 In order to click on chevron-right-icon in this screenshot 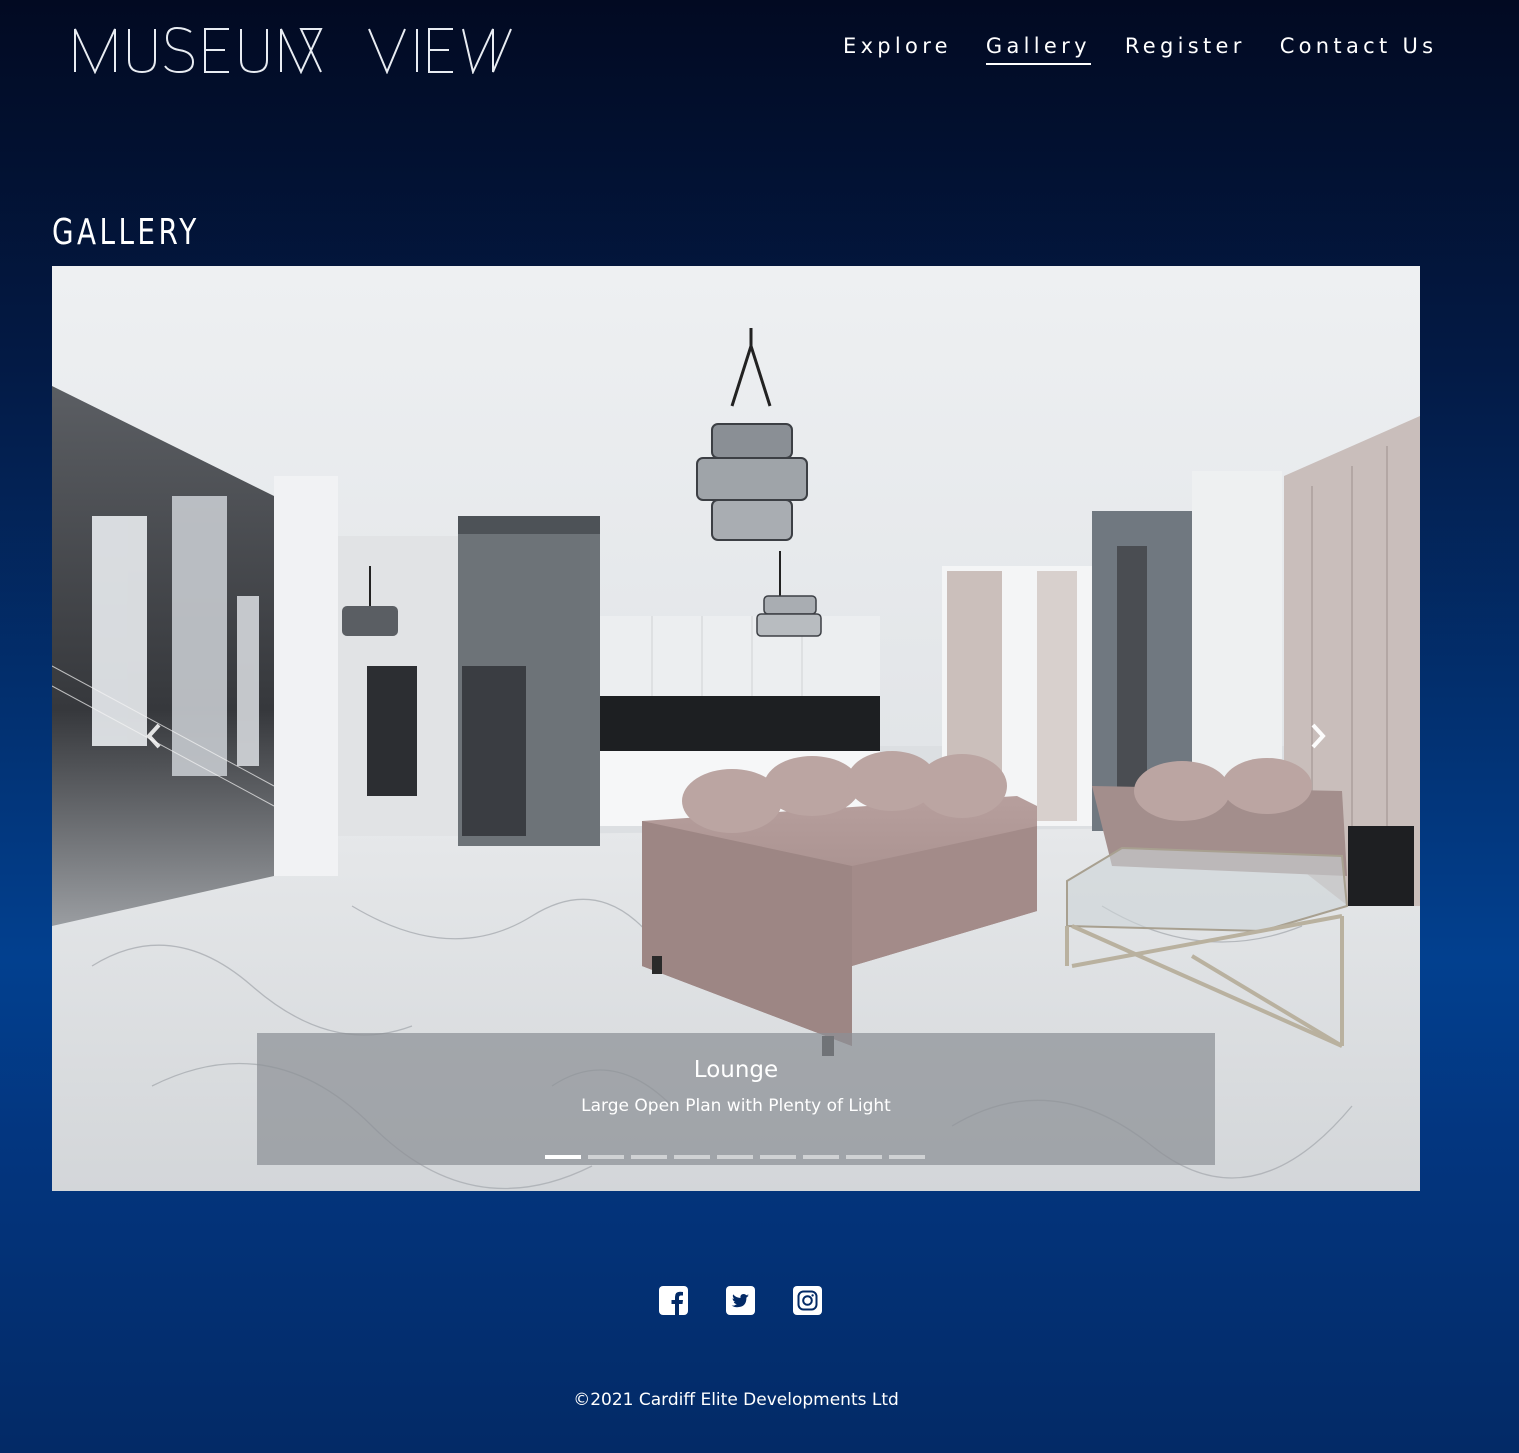, I will do `click(1318, 736)`.